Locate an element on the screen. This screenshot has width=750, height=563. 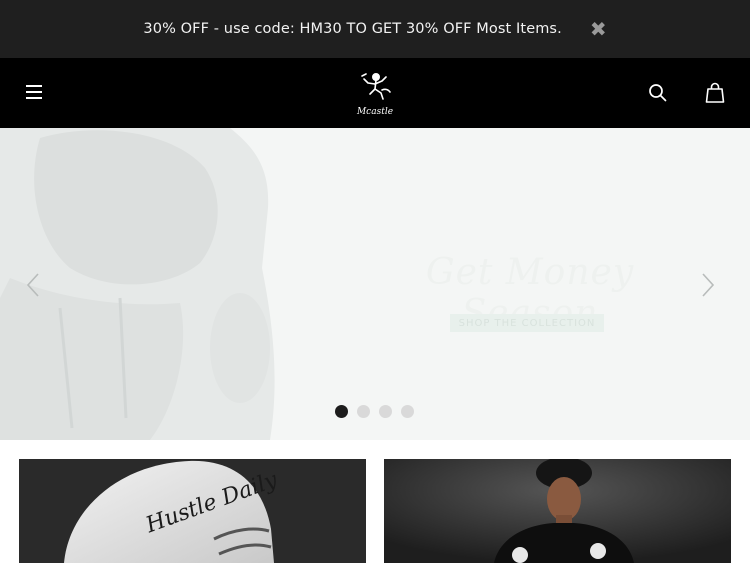
hamburger-menu-icon is located at coordinates (34, 92).